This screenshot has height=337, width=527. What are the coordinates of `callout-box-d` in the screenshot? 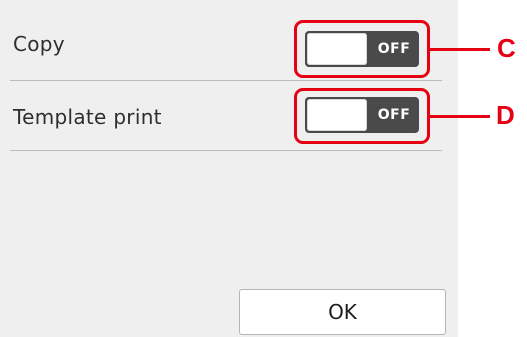 It's located at (362, 116).